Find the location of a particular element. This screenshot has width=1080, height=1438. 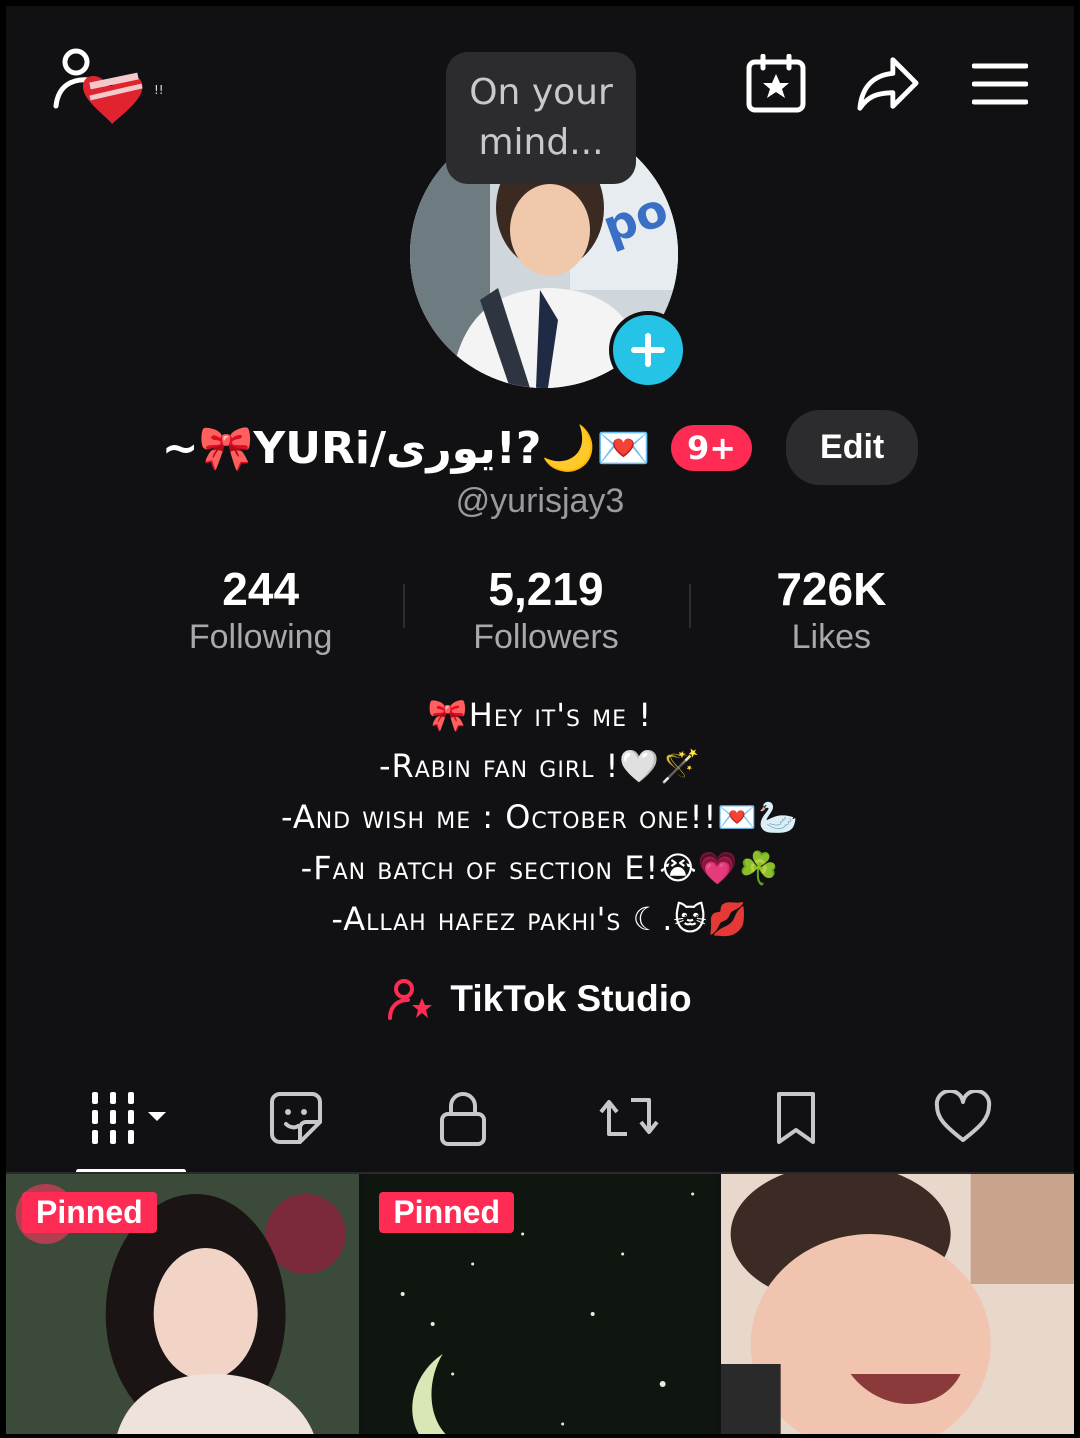

calendar-star-icon is located at coordinates (776, 83).